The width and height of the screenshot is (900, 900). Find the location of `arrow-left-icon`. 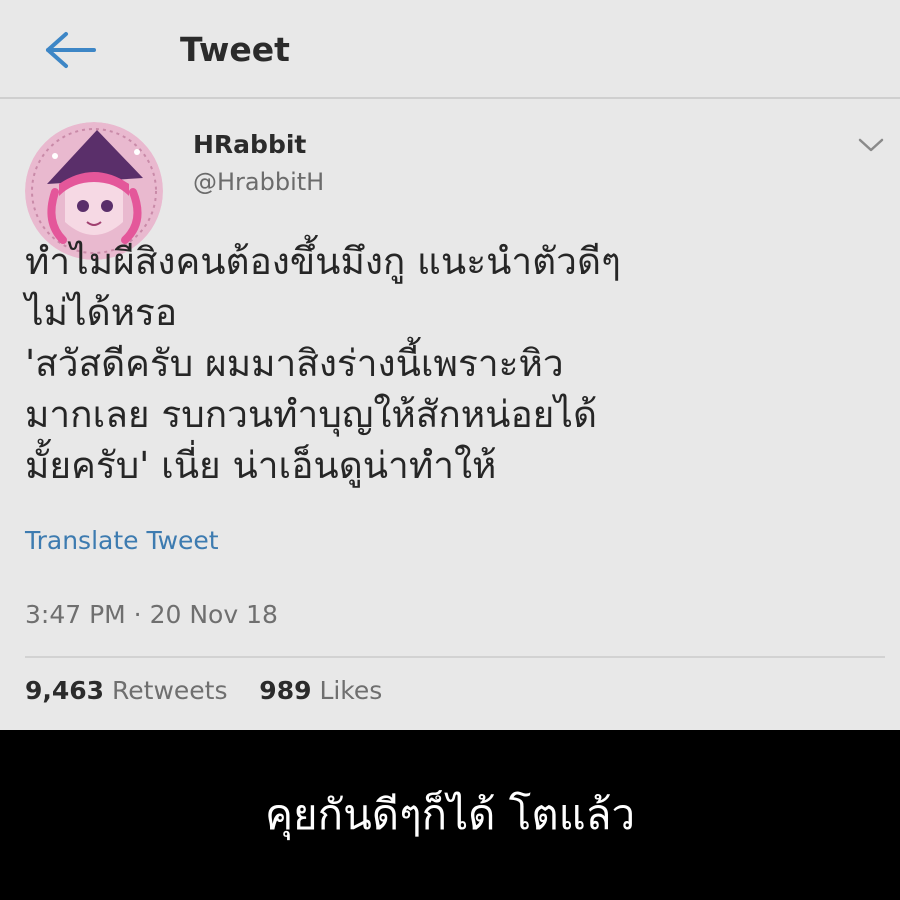

arrow-left-icon is located at coordinates (70, 54).